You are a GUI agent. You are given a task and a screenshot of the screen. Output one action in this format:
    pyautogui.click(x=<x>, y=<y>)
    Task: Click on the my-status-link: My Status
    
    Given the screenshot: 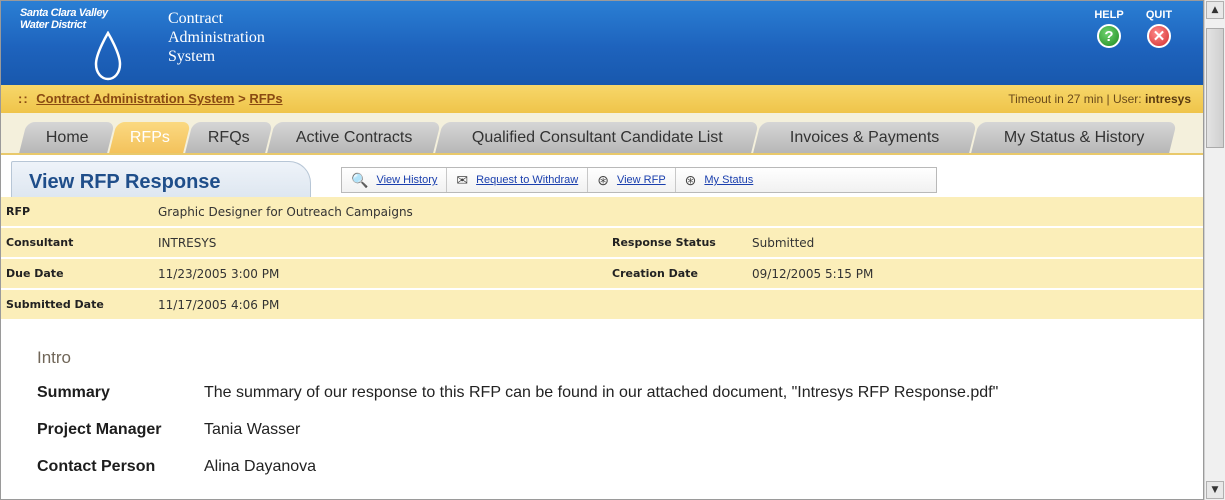 What is the action you would take?
    pyautogui.click(x=728, y=180)
    